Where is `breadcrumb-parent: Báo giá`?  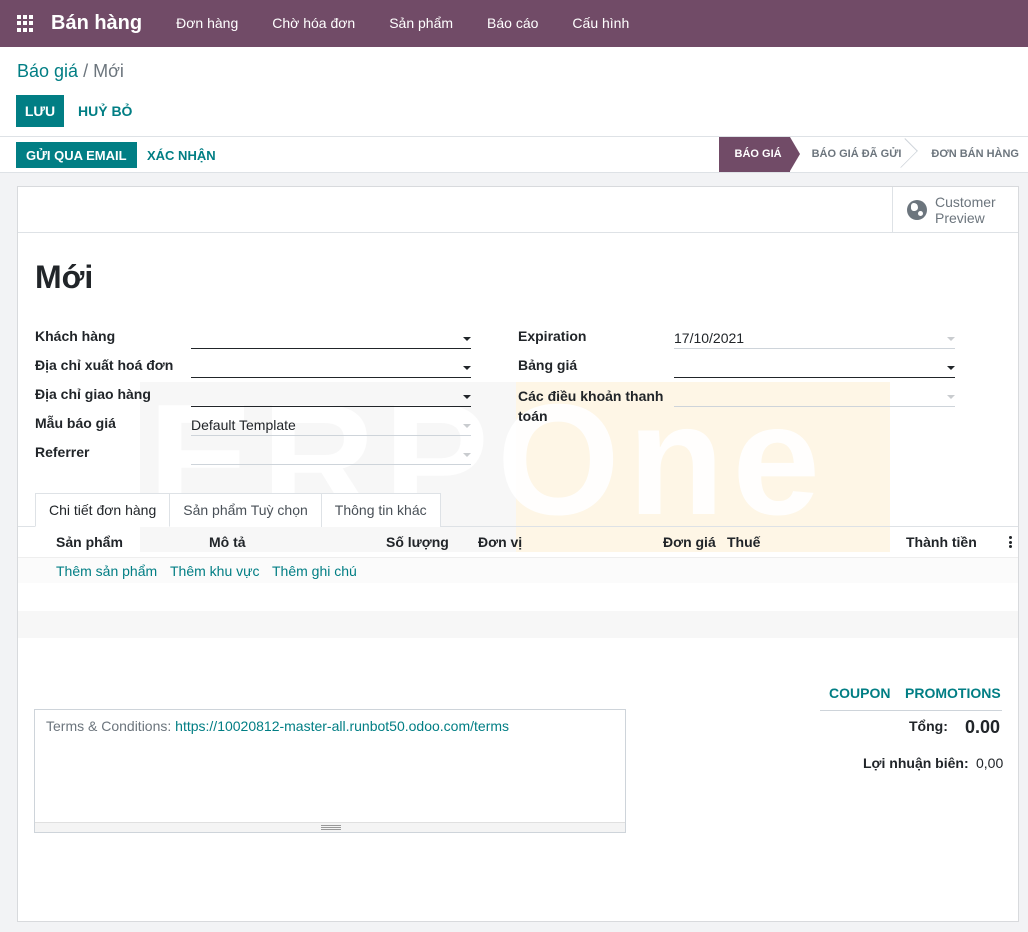 breadcrumb-parent: Báo giá is located at coordinates (47, 71).